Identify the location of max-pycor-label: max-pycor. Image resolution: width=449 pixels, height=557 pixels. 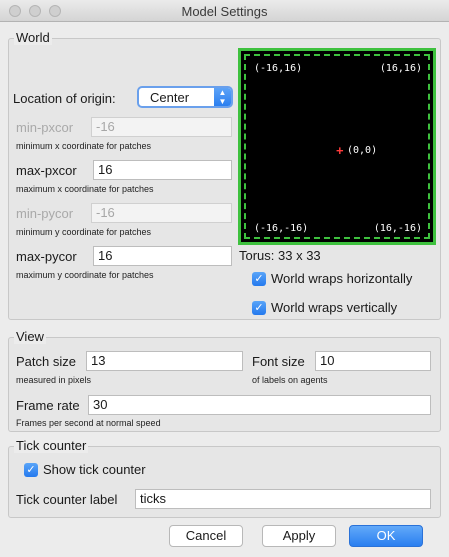
(46, 256).